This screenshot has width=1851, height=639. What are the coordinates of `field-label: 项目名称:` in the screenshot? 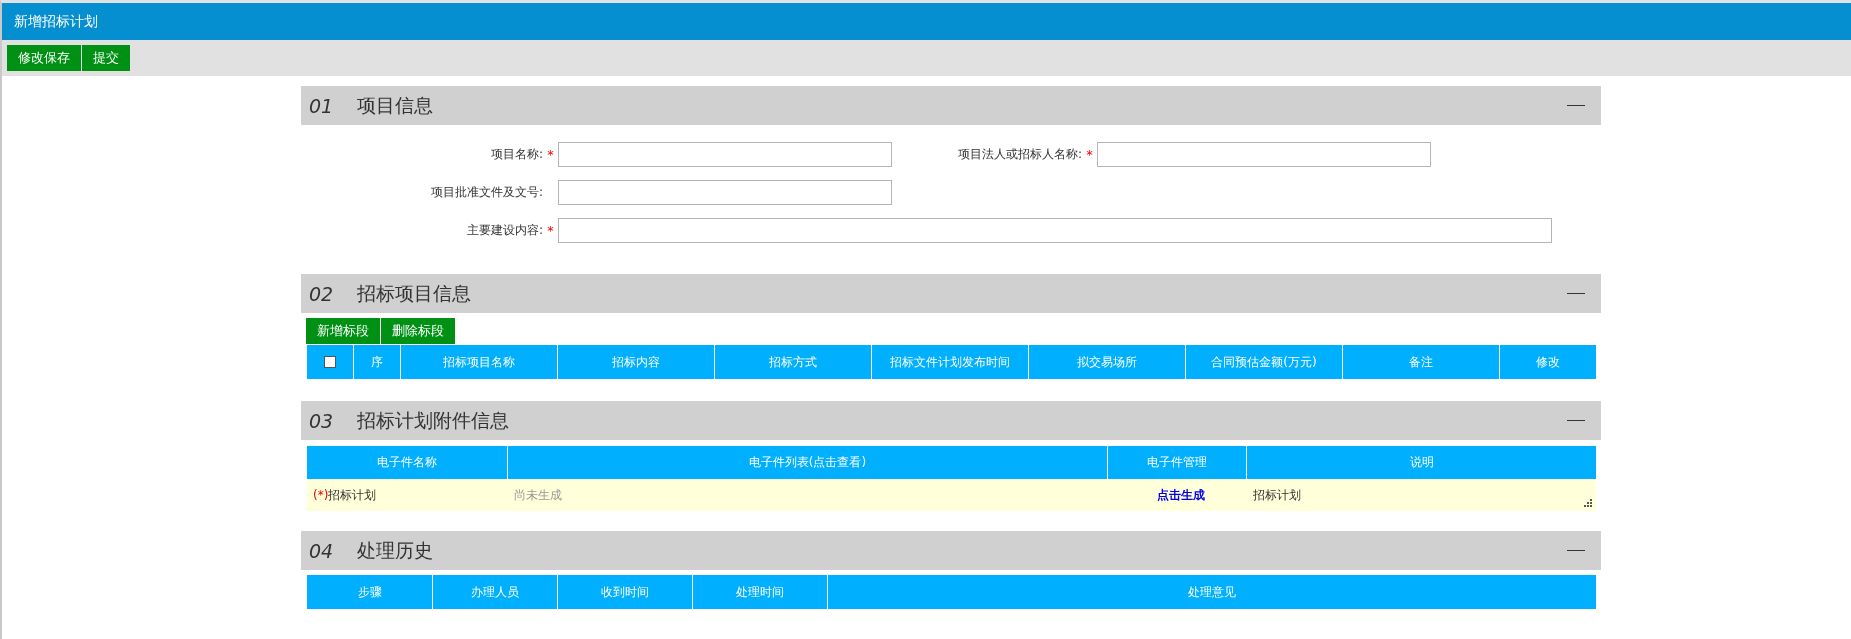 It's located at (516, 154).